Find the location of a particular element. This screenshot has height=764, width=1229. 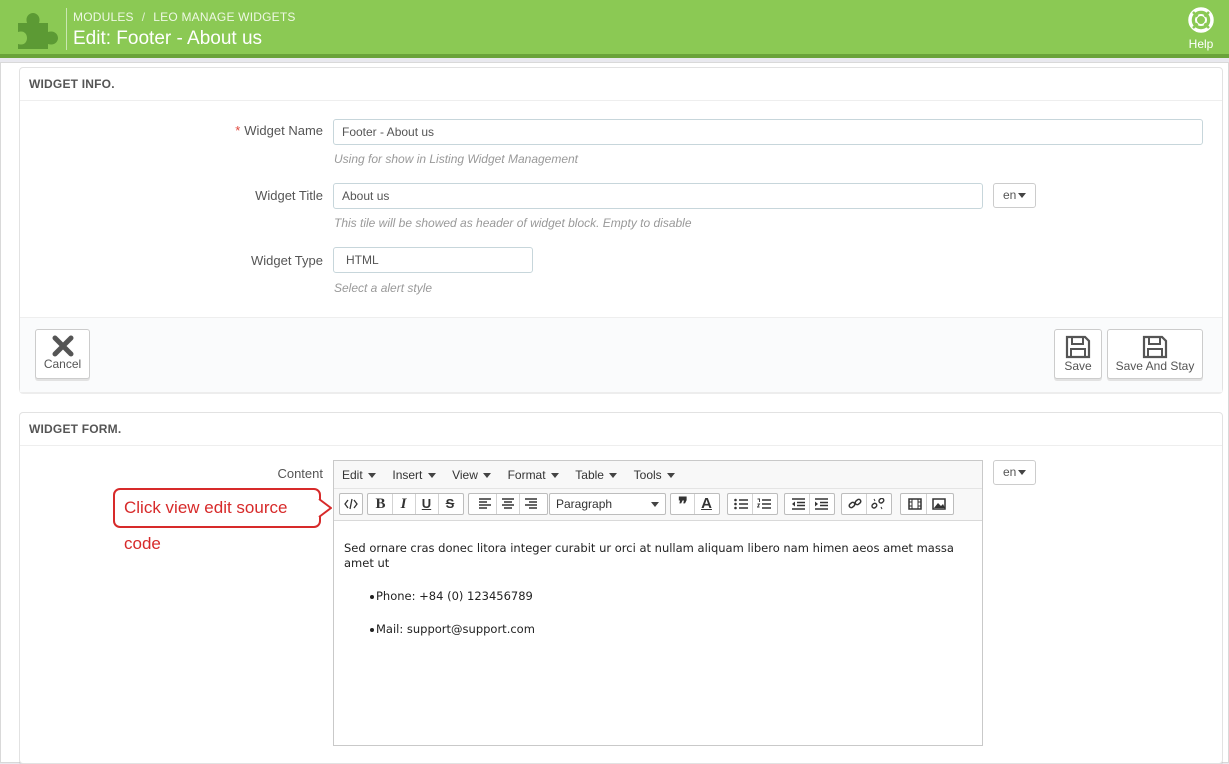

close-icon is located at coordinates (62, 346).